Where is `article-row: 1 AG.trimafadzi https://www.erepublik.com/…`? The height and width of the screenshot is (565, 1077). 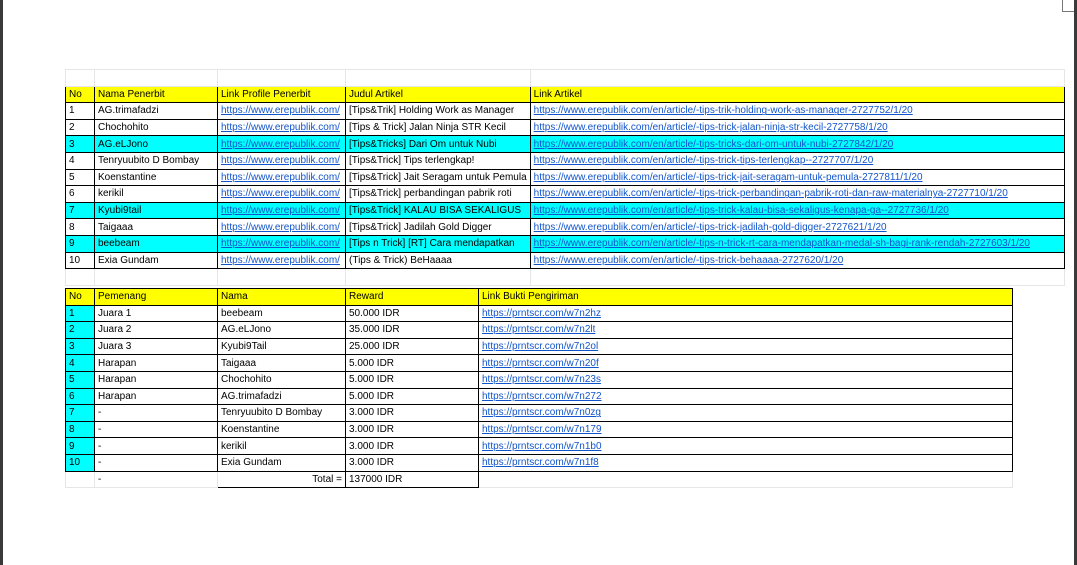
article-row: 1 AG.trimafadzi https://www.erepublik.com/… is located at coordinates (565, 111).